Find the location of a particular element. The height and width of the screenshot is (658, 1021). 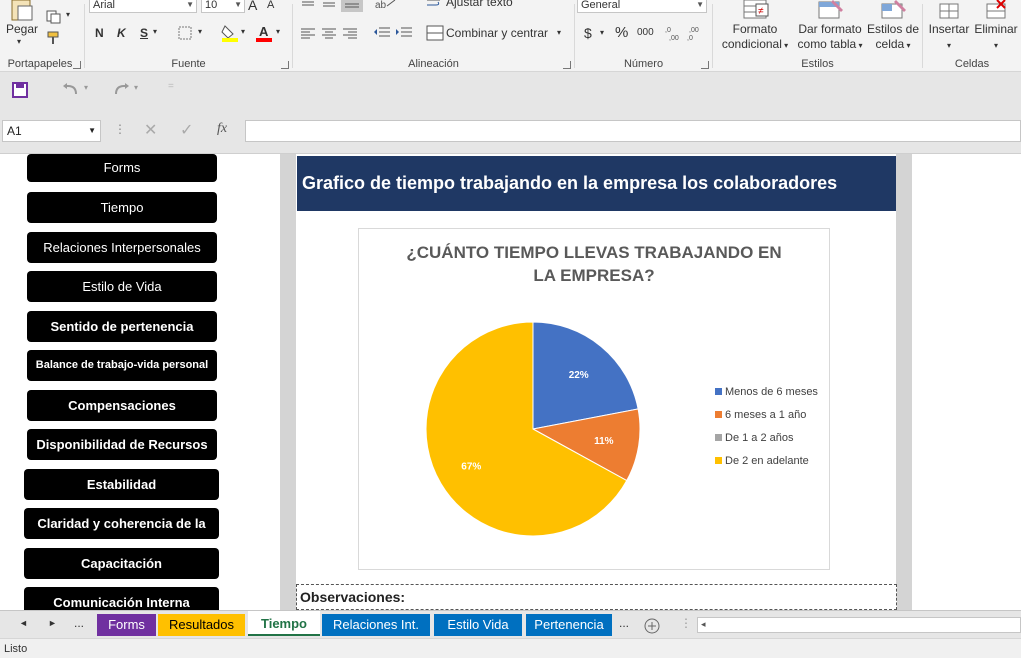

redo-dropdown-icon: ▾ is located at coordinates (136, 87).